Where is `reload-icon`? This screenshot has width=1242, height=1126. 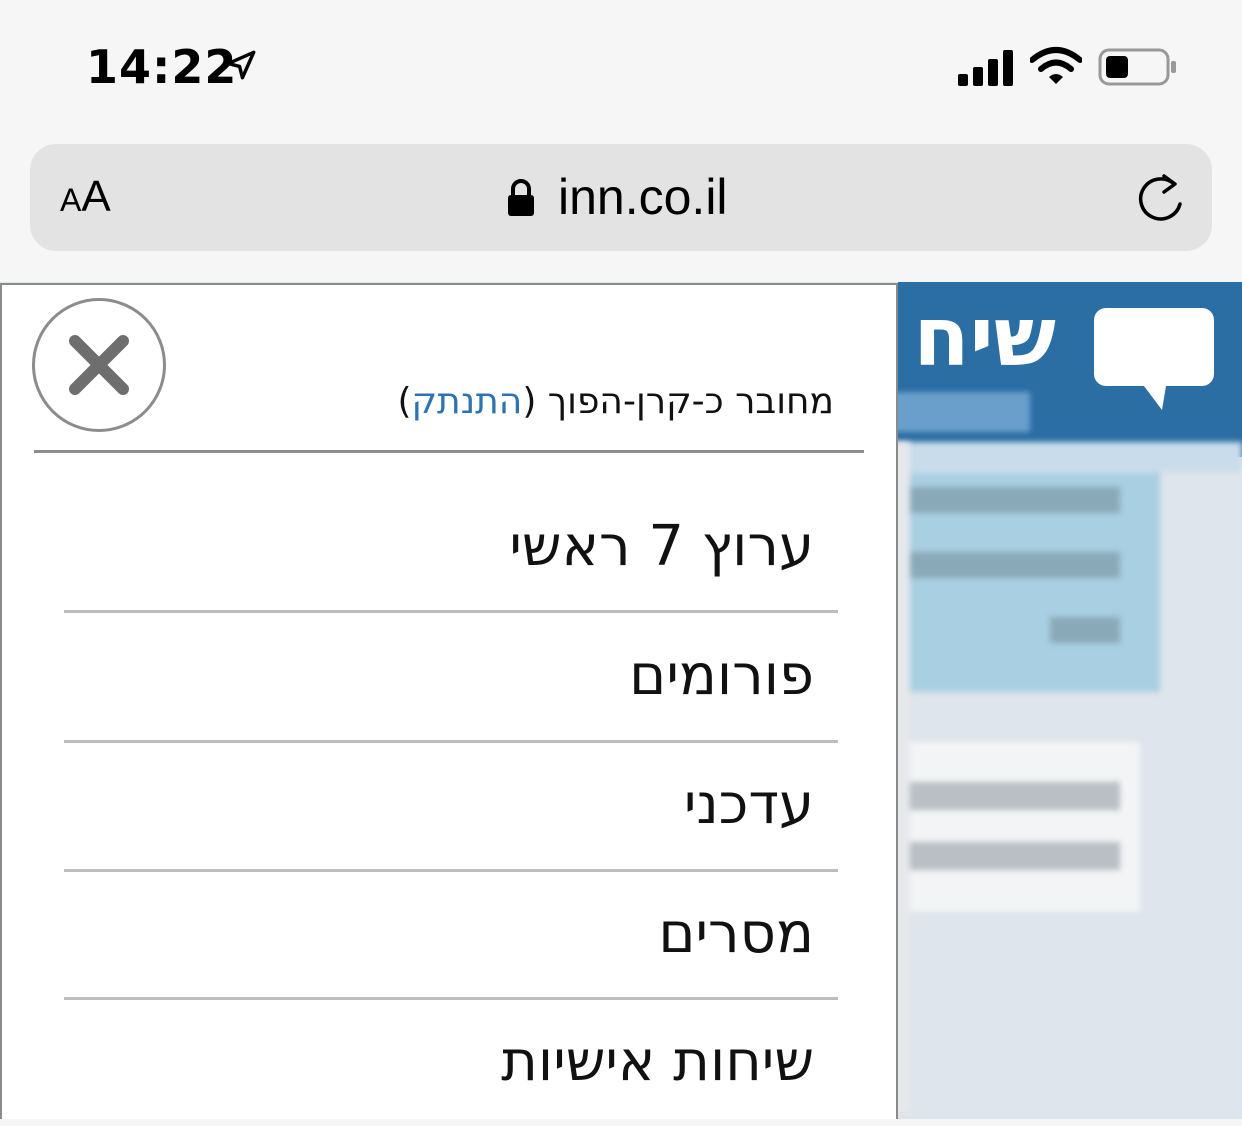
reload-icon is located at coordinates (1162, 198).